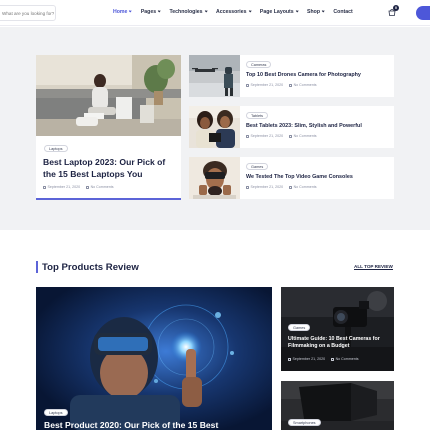 This screenshot has height=430, width=430. I want to click on nav-item-contact: Contact, so click(342, 12).